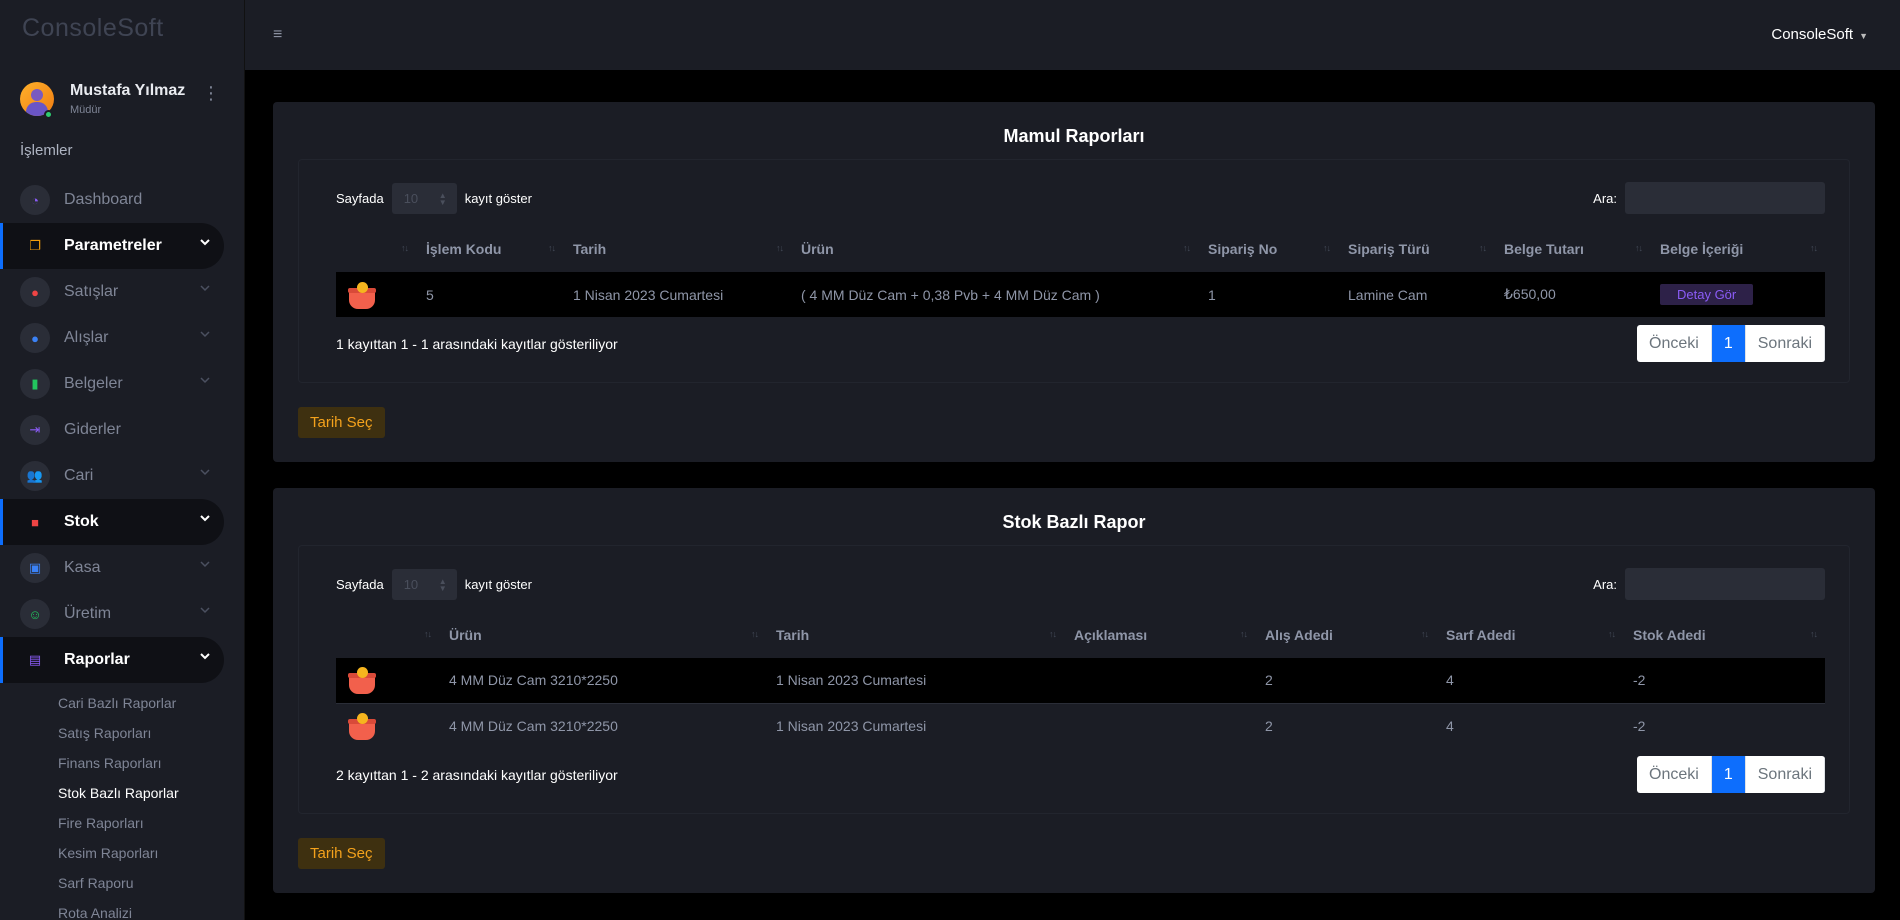 The height and width of the screenshot is (920, 1900). I want to click on cell-urun: 4 MM Düz Cam 3210*2250, so click(533, 725).